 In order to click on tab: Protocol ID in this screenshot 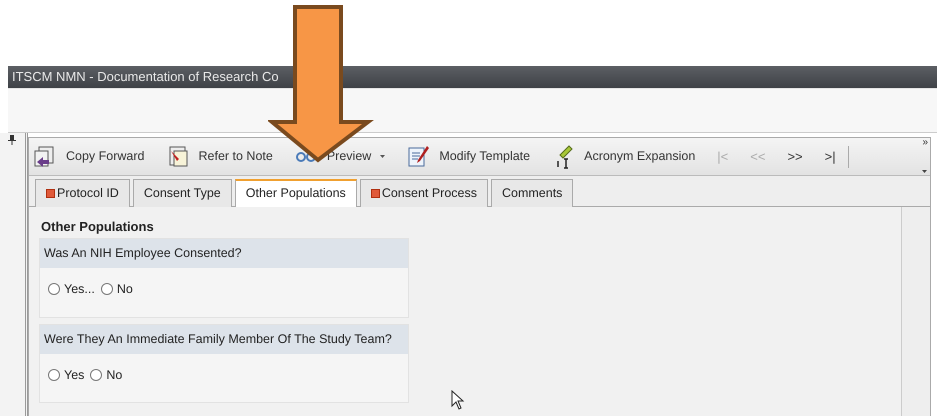, I will do `click(82, 193)`.